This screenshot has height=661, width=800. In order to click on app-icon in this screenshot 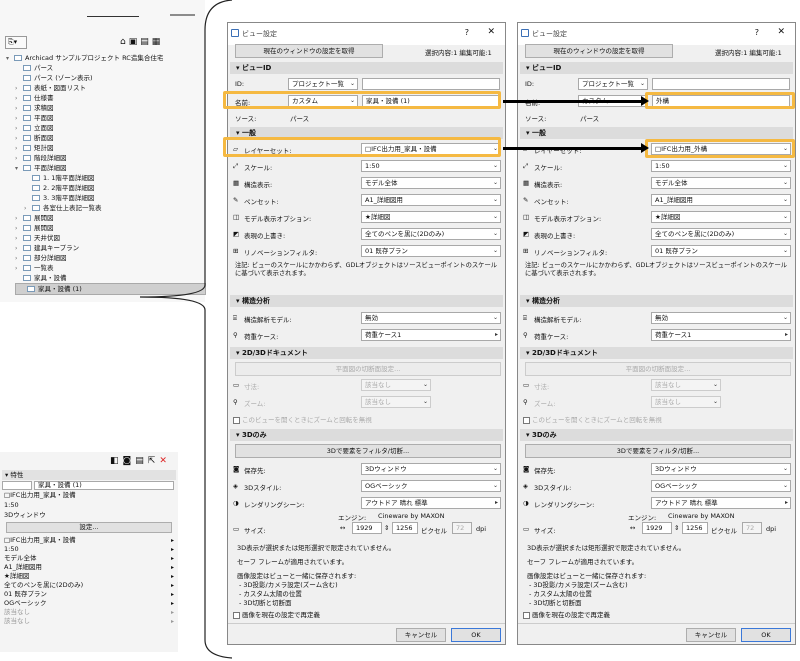, I will do `click(235, 33)`.